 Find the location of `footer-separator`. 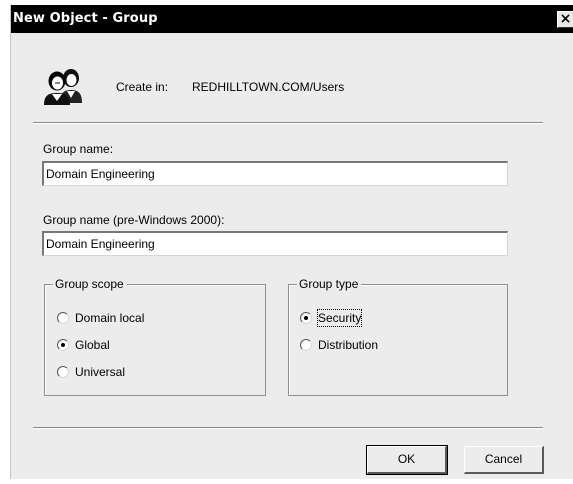

footer-separator is located at coordinates (288, 428).